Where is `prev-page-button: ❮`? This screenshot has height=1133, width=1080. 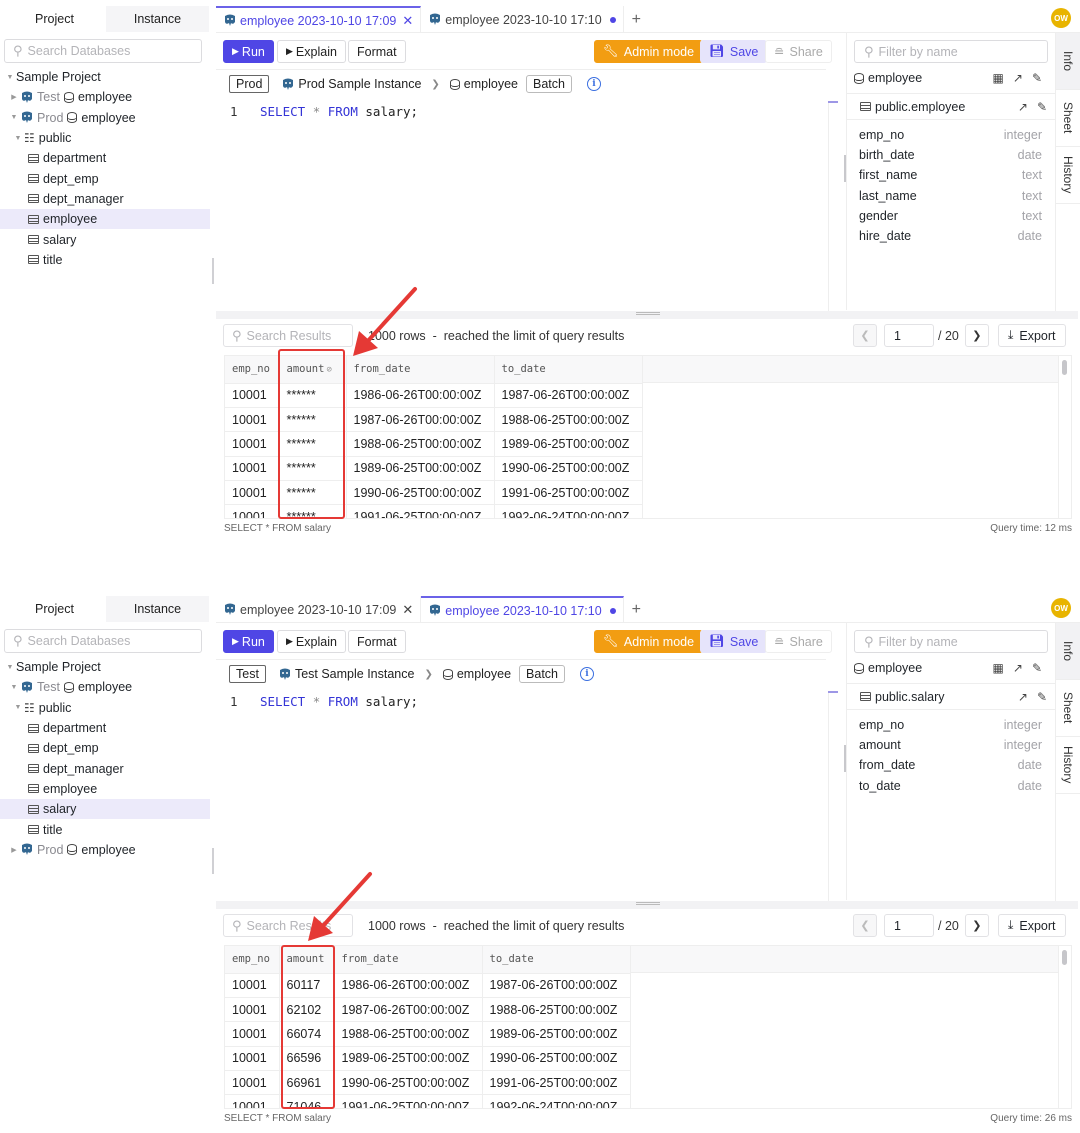
prev-page-button: ❮ is located at coordinates (865, 925).